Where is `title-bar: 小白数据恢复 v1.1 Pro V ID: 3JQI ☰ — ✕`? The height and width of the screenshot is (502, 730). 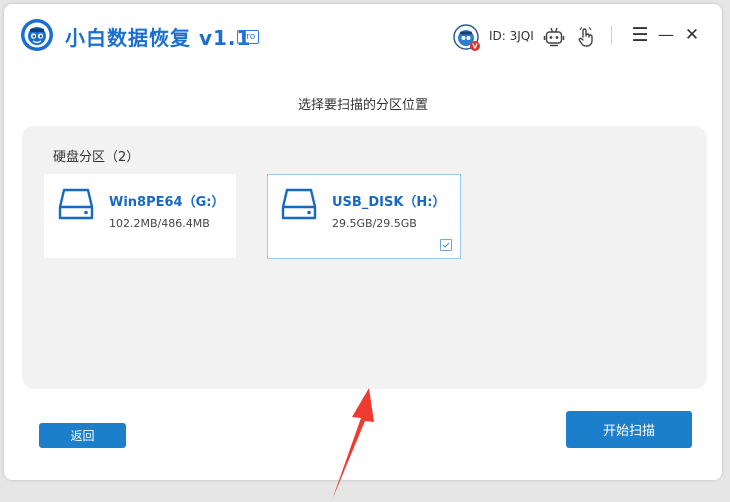 title-bar: 小白数据恢复 v1.1 Pro V ID: 3JQI ☰ — ✕ is located at coordinates (363, 36).